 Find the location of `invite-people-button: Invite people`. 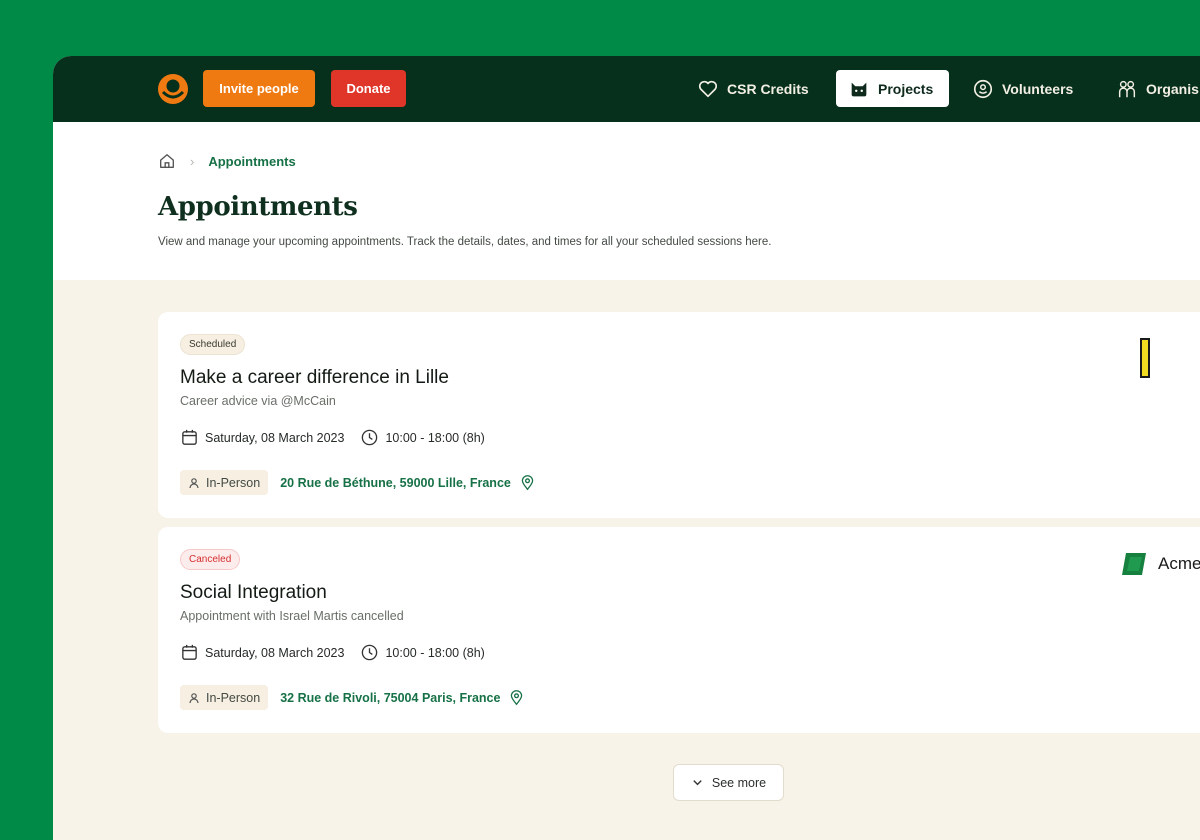

invite-people-button: Invite people is located at coordinates (259, 88).